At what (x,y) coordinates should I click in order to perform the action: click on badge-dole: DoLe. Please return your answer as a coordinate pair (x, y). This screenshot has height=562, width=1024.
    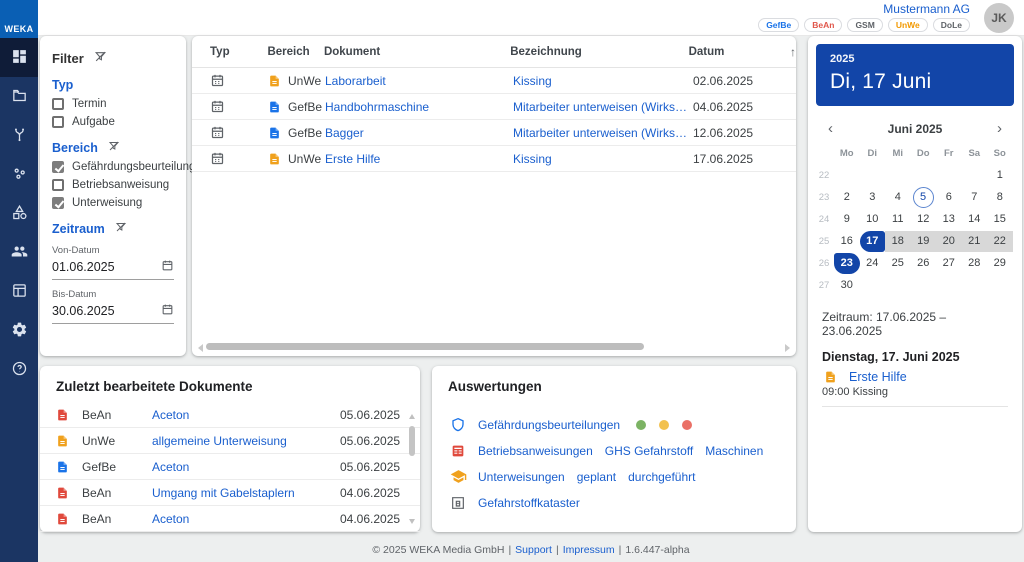
    Looking at the image, I should click on (951, 25).